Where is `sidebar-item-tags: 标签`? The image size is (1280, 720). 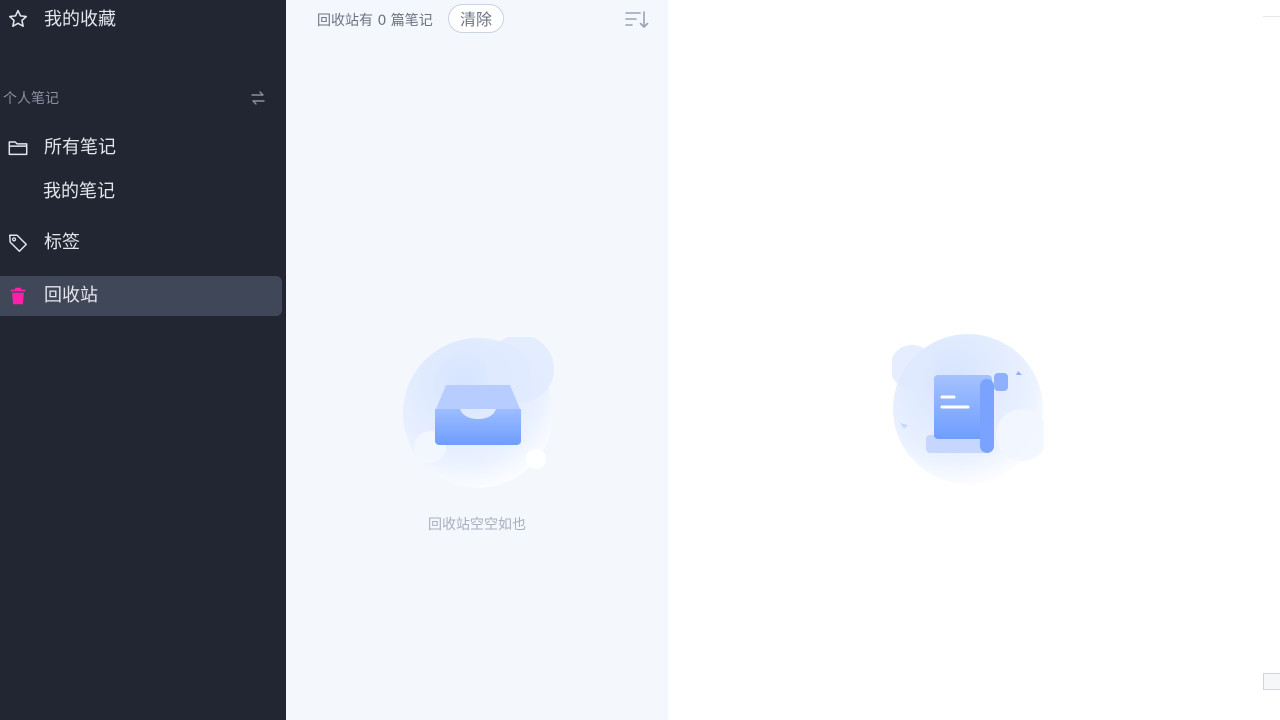
sidebar-item-tags: 标签 is located at coordinates (141, 243).